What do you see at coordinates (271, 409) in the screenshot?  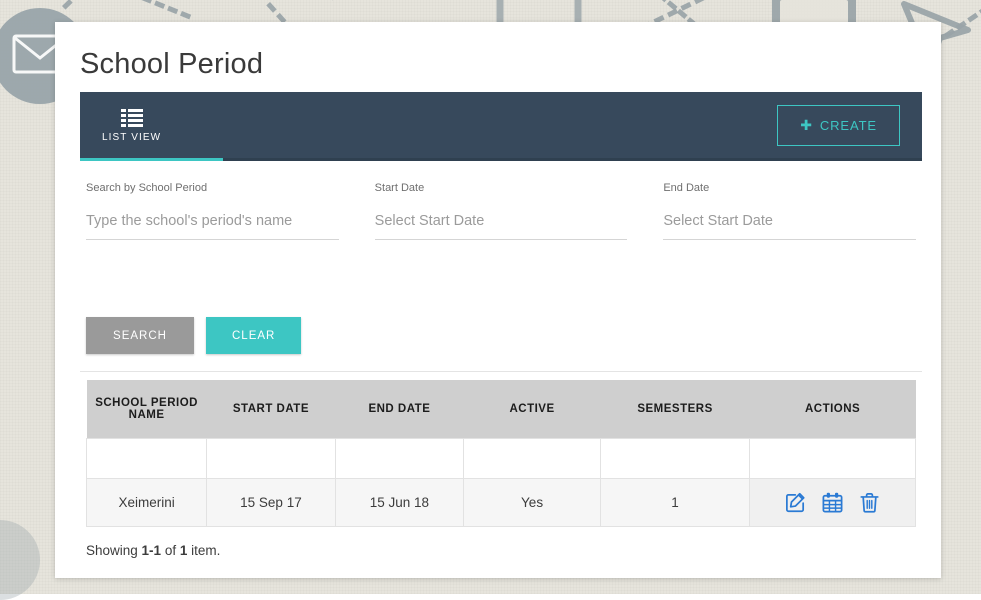 I see `column-header-start-date: START DATE` at bounding box center [271, 409].